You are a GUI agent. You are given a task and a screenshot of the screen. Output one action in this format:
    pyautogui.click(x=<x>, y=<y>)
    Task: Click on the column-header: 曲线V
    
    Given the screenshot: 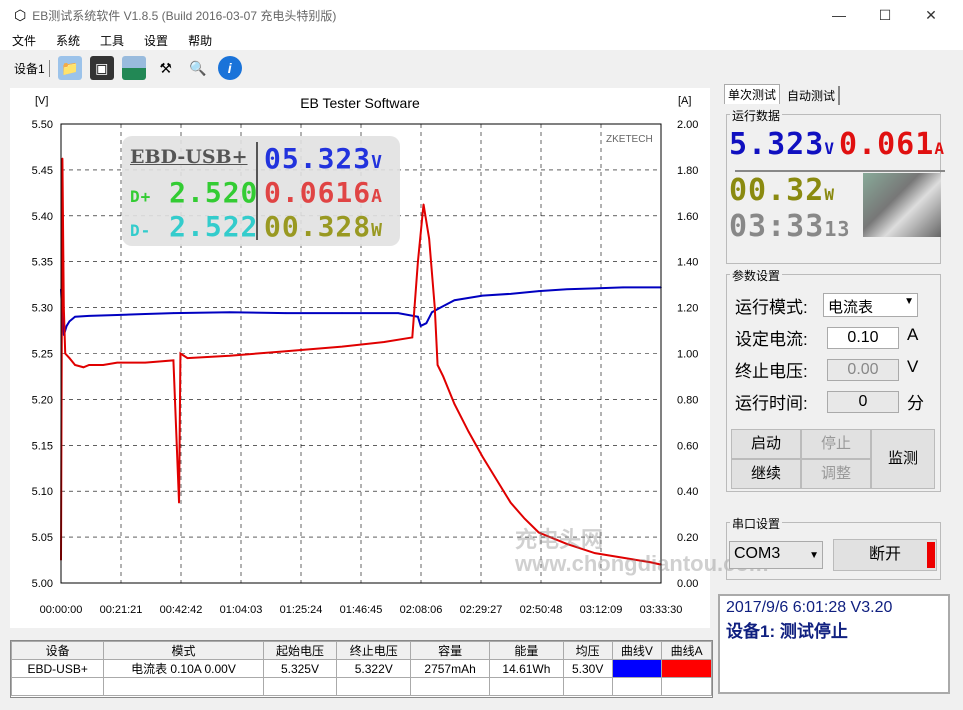 What is the action you would take?
    pyautogui.click(x=637, y=650)
    